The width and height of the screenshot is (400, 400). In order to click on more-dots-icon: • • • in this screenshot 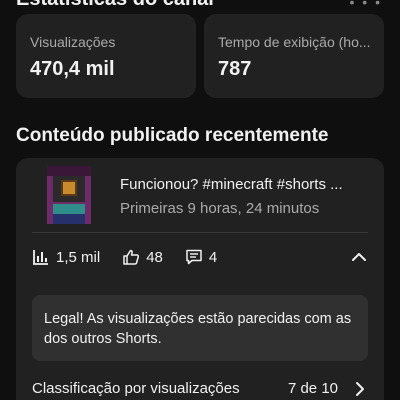, I will do `click(366, 5)`.